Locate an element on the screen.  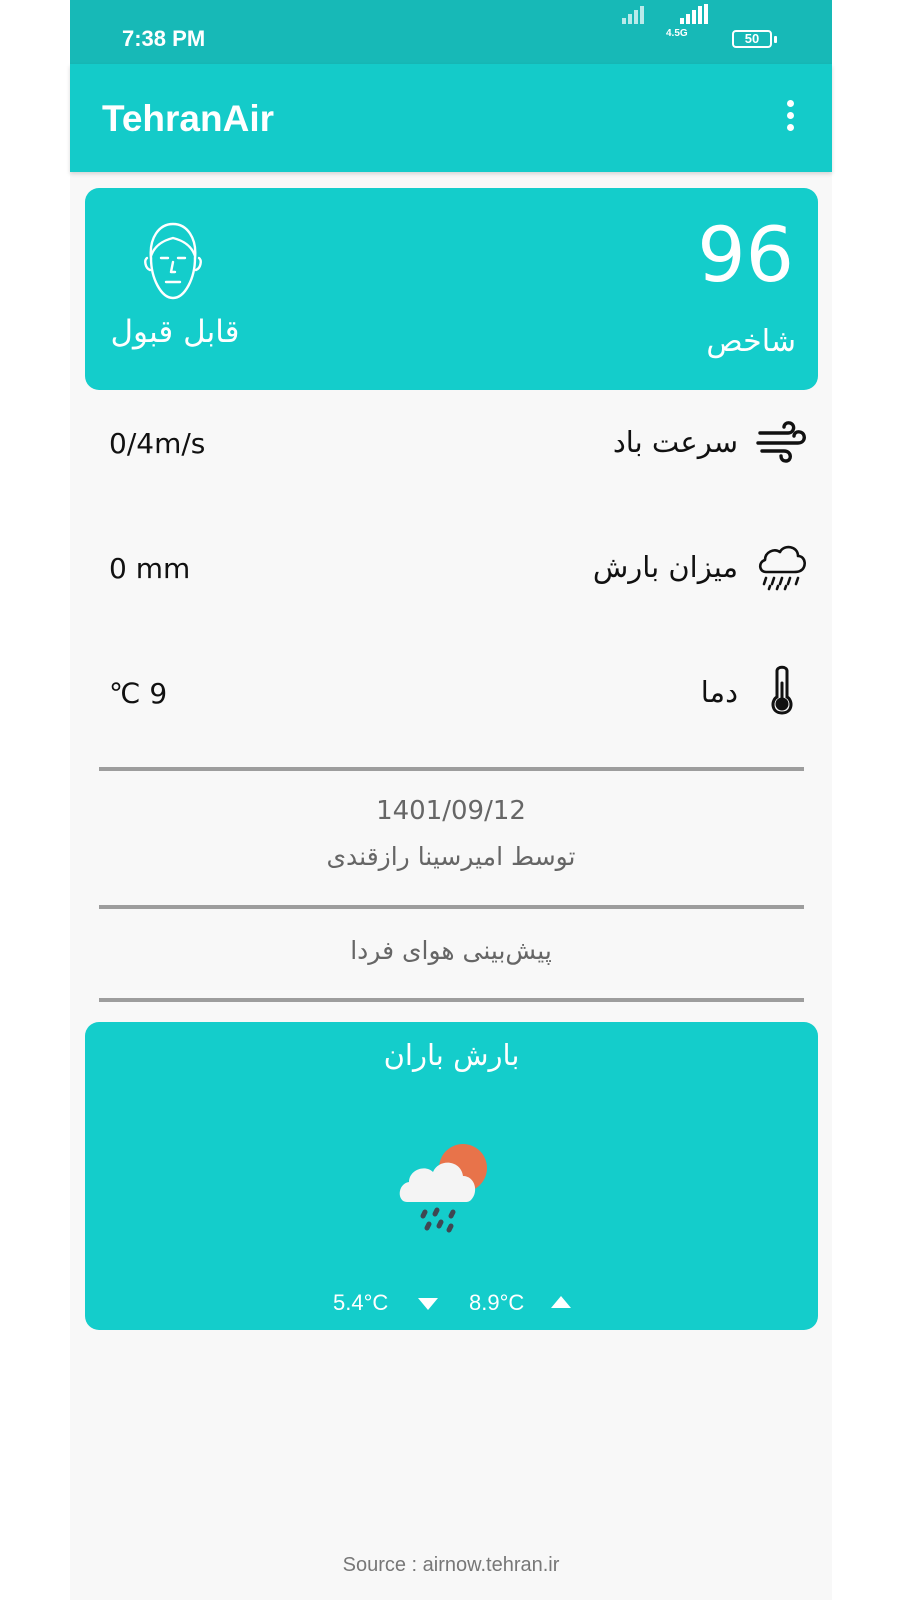
precipitation-value: 0 mm is located at coordinates (150, 568).